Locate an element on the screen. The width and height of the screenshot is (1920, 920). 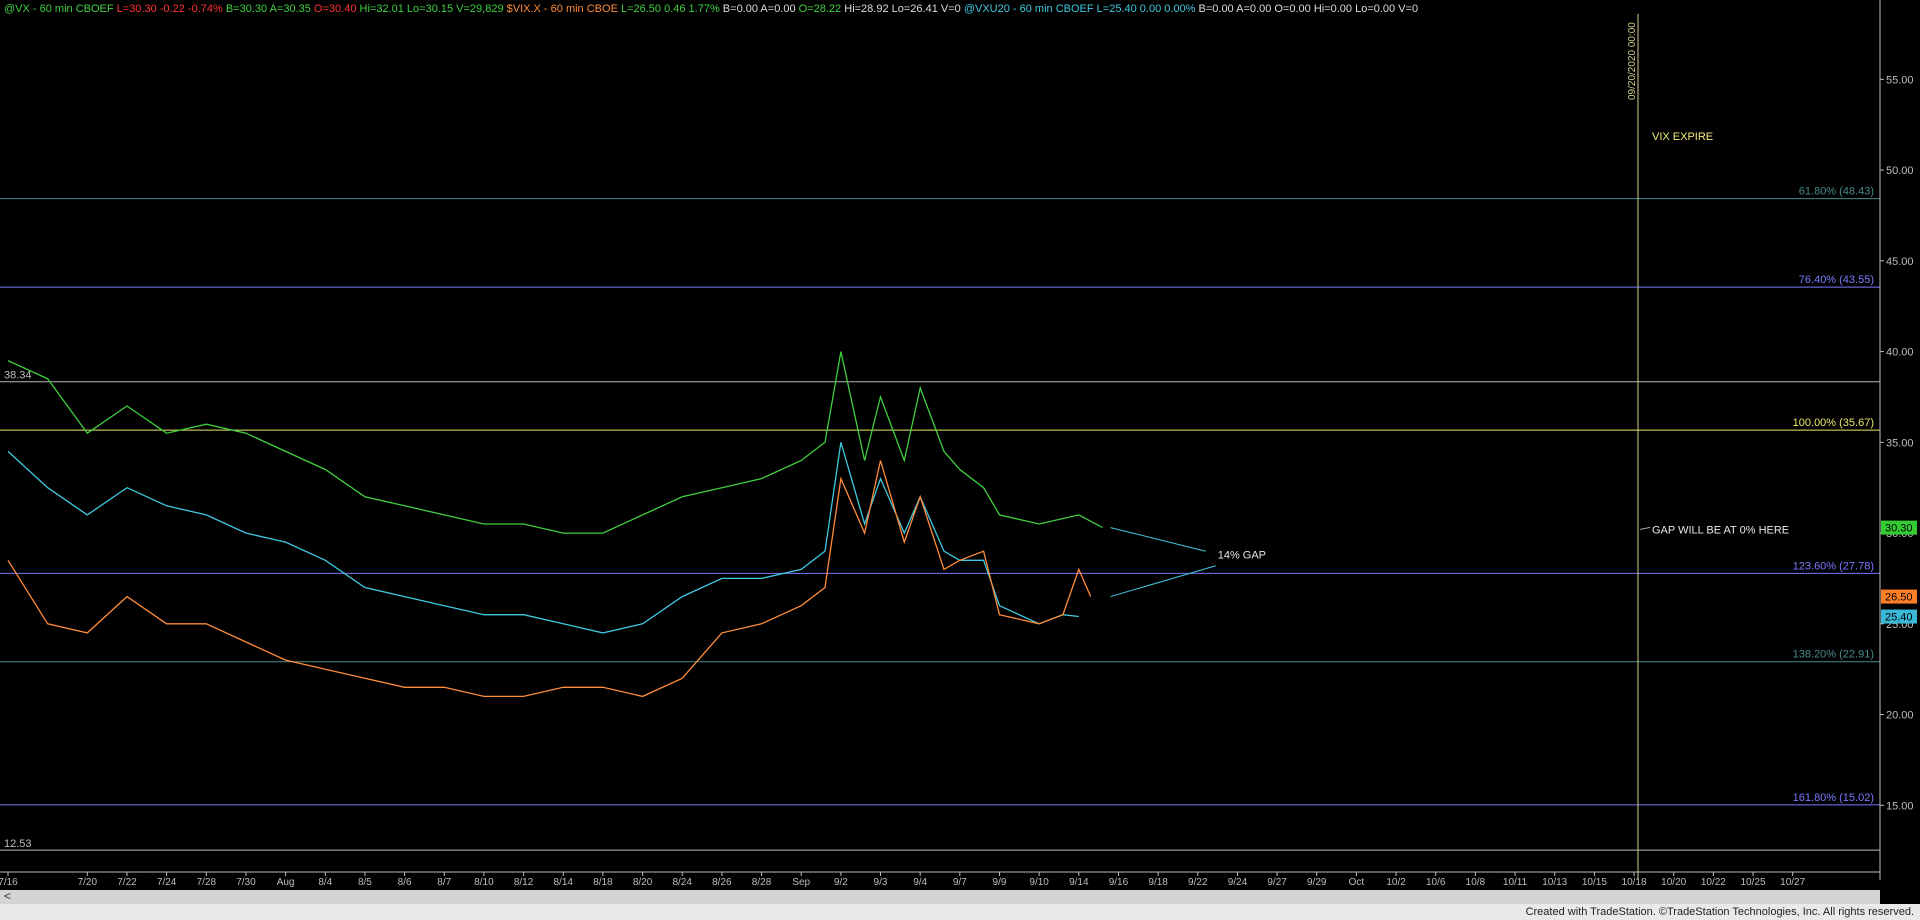
level-label: 161.80% (15.02) is located at coordinates (1833, 798).